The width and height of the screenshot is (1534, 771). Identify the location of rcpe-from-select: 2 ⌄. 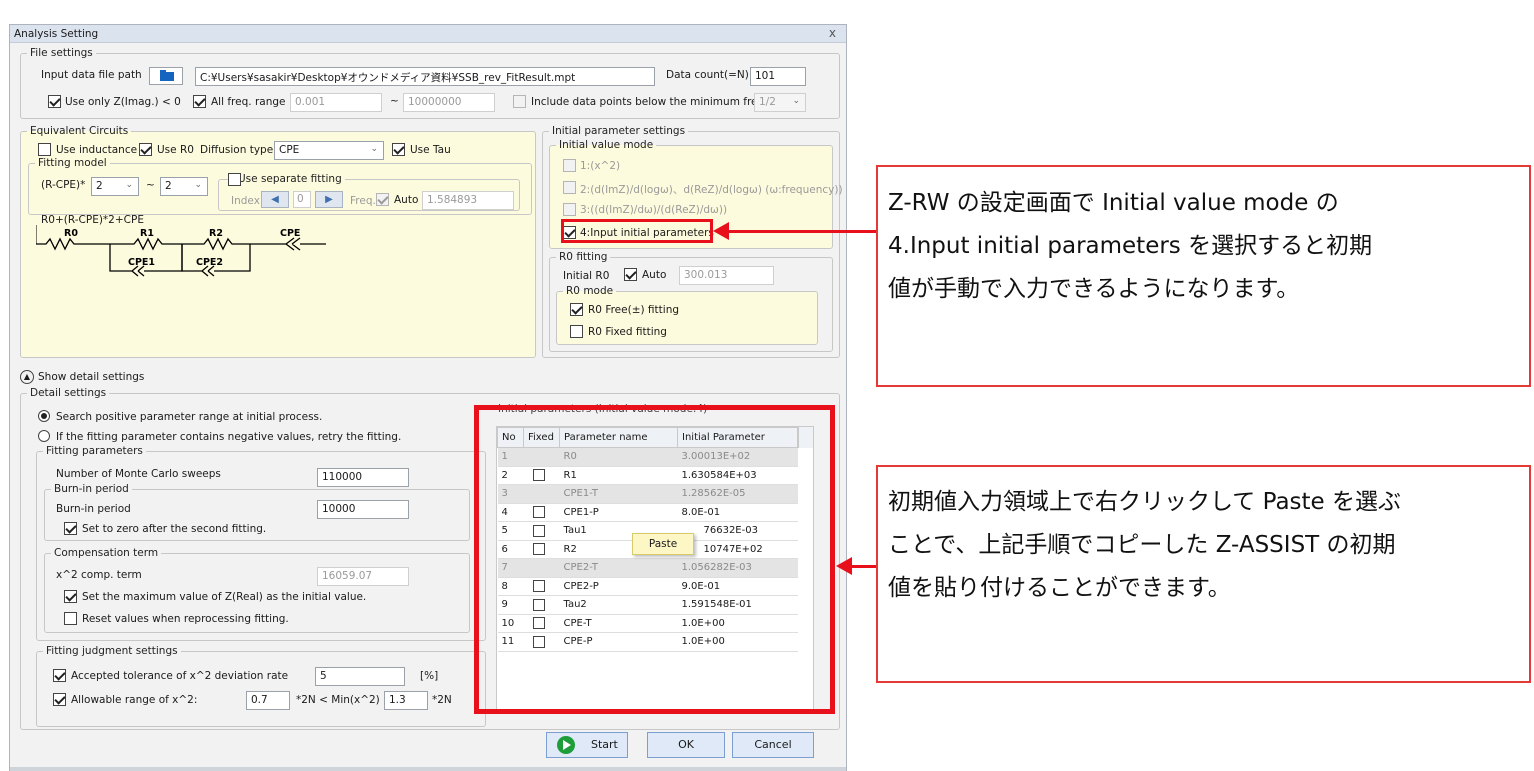
(115, 186).